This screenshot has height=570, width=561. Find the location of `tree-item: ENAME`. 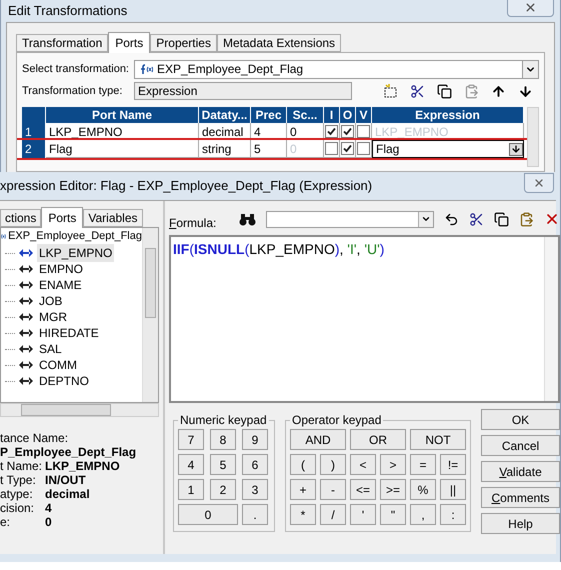

tree-item: ENAME is located at coordinates (60, 285).